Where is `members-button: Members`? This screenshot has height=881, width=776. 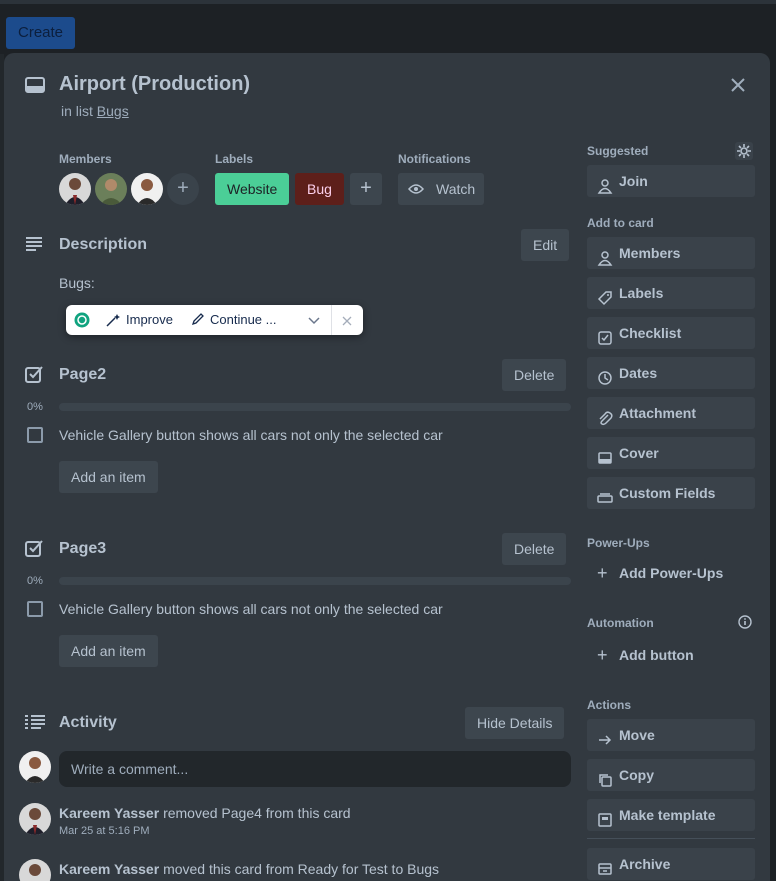
members-button: Members is located at coordinates (671, 253).